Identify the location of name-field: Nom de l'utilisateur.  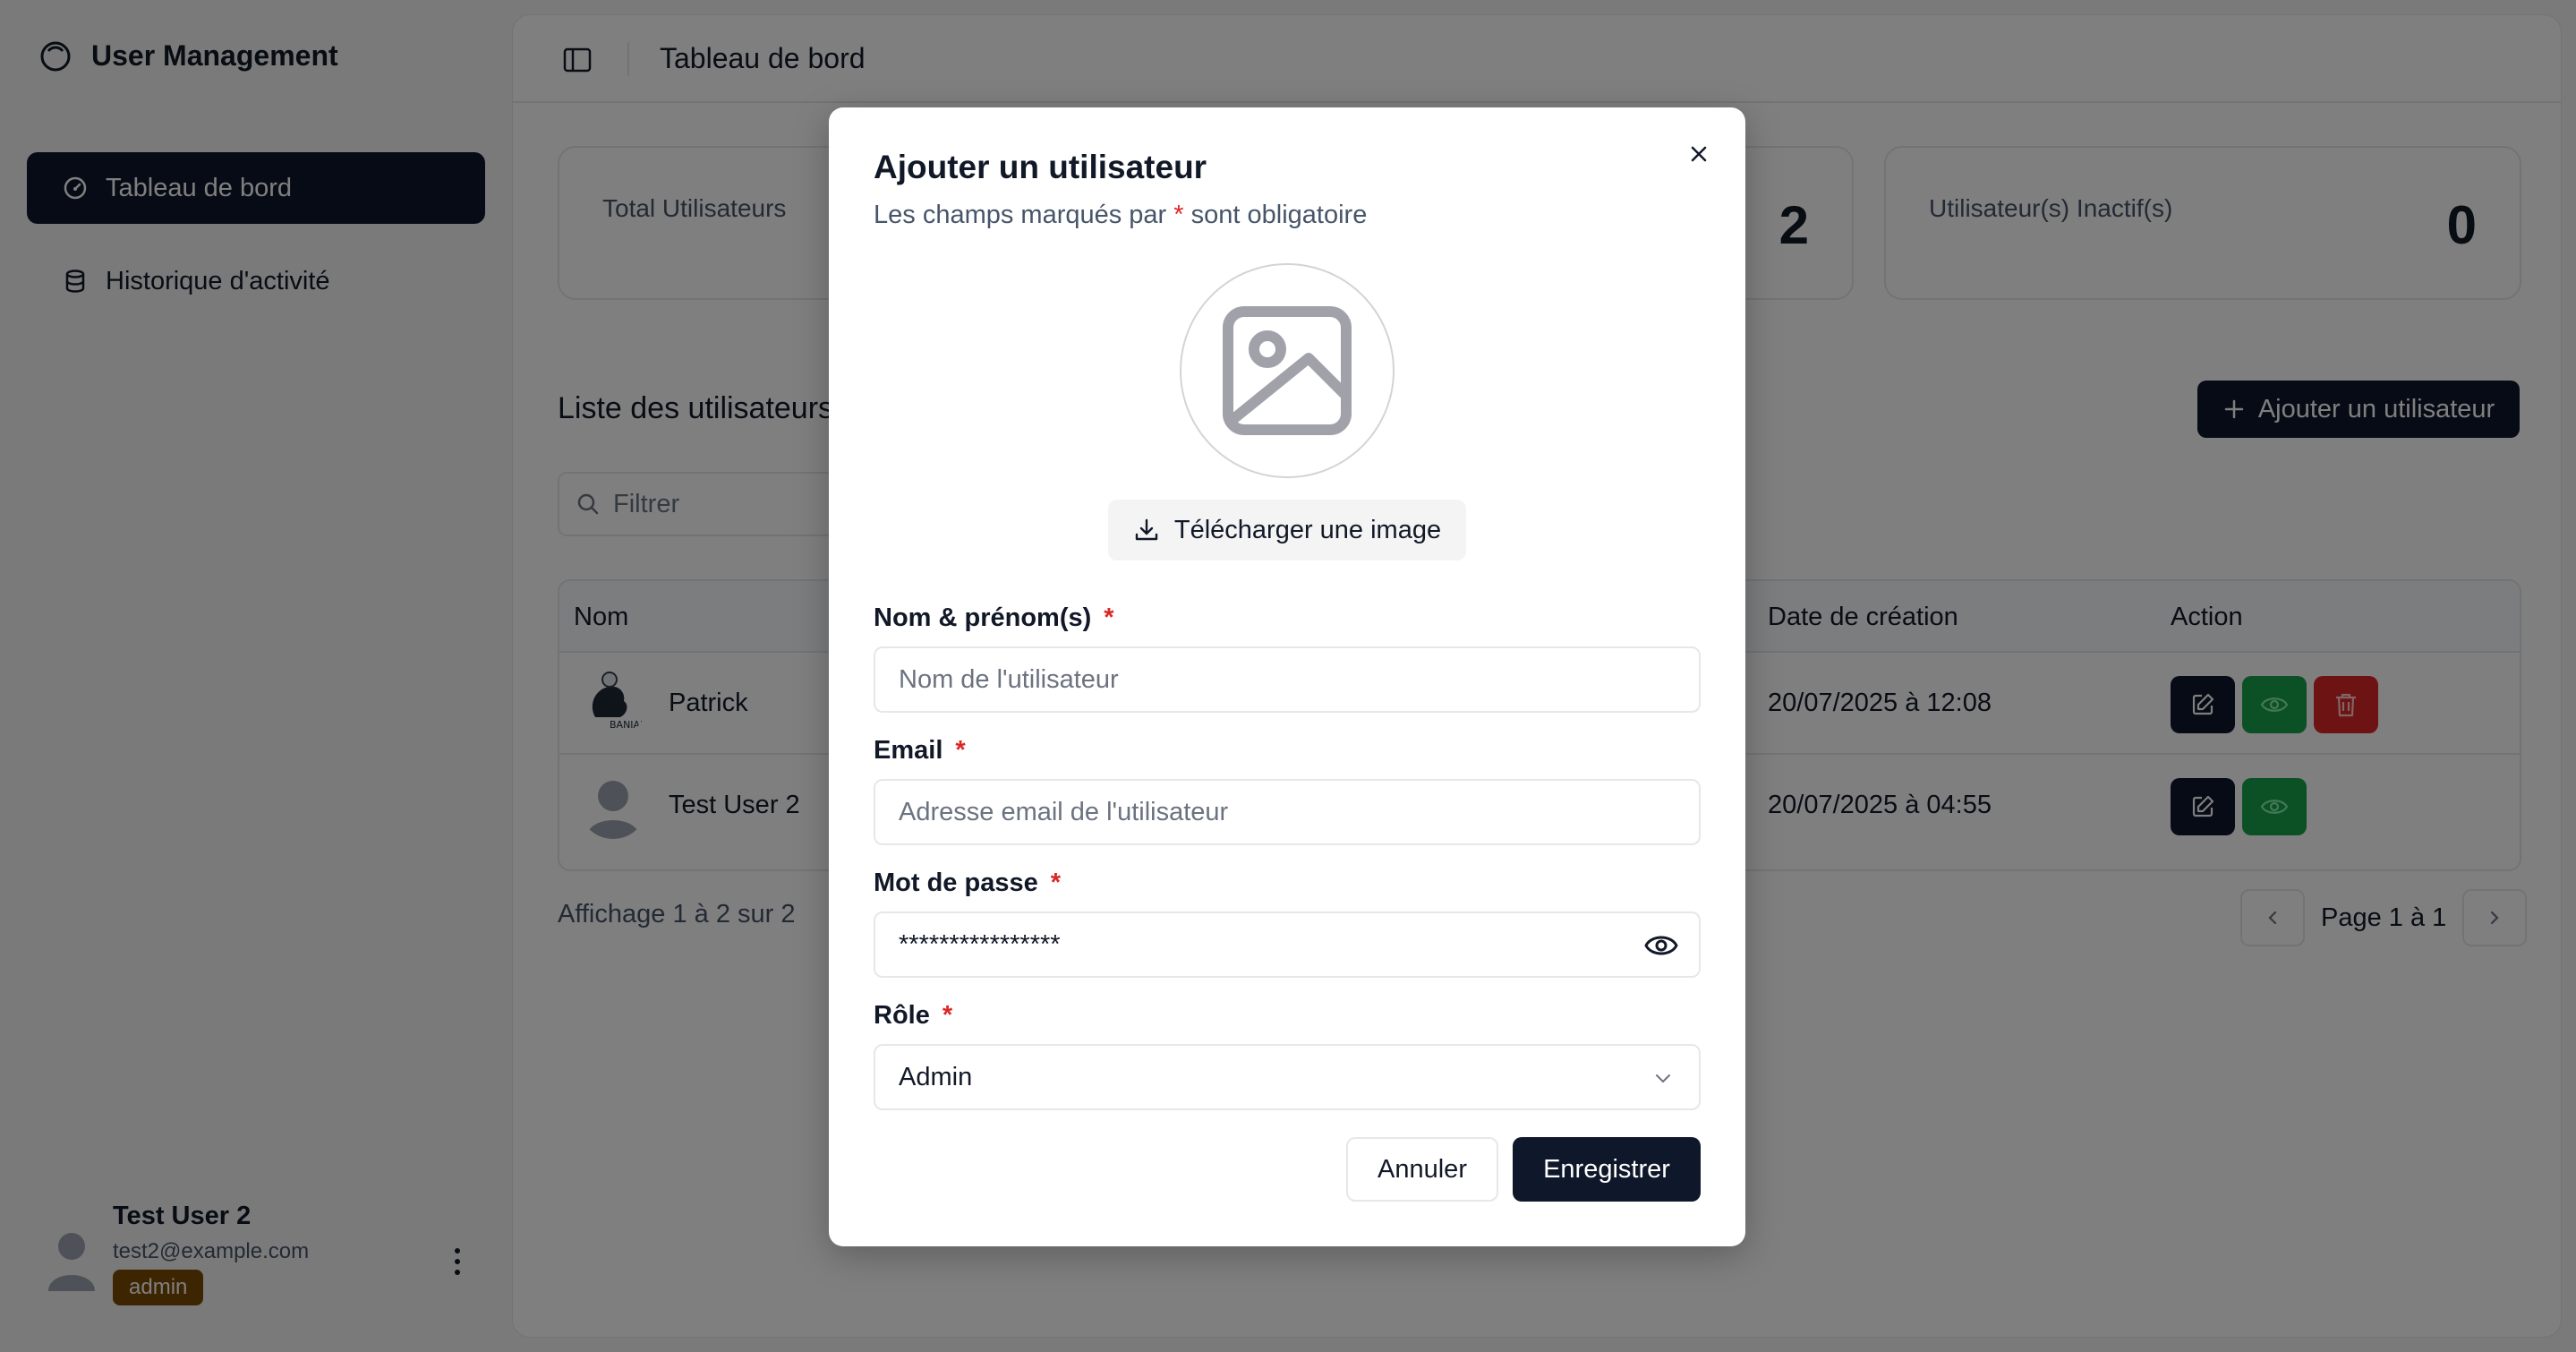
(1287, 679).